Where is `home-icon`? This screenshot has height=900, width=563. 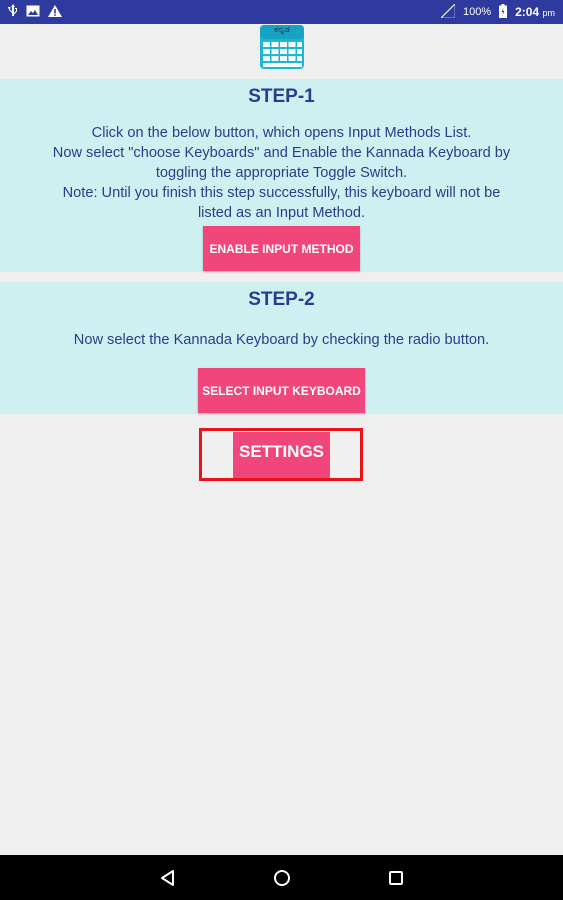 home-icon is located at coordinates (281, 877).